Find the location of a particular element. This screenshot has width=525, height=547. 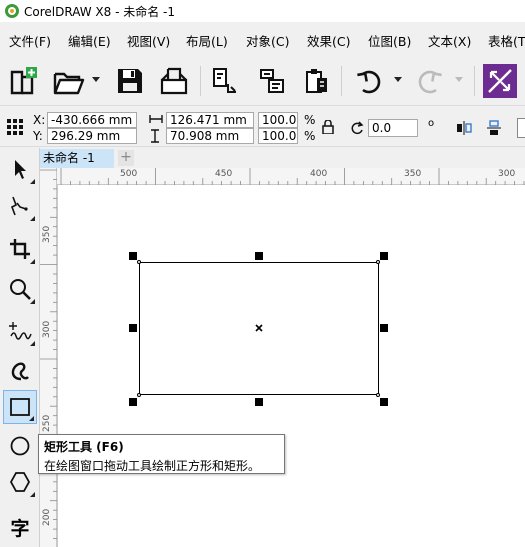

toolbox: 字 is located at coordinates (20, 347).